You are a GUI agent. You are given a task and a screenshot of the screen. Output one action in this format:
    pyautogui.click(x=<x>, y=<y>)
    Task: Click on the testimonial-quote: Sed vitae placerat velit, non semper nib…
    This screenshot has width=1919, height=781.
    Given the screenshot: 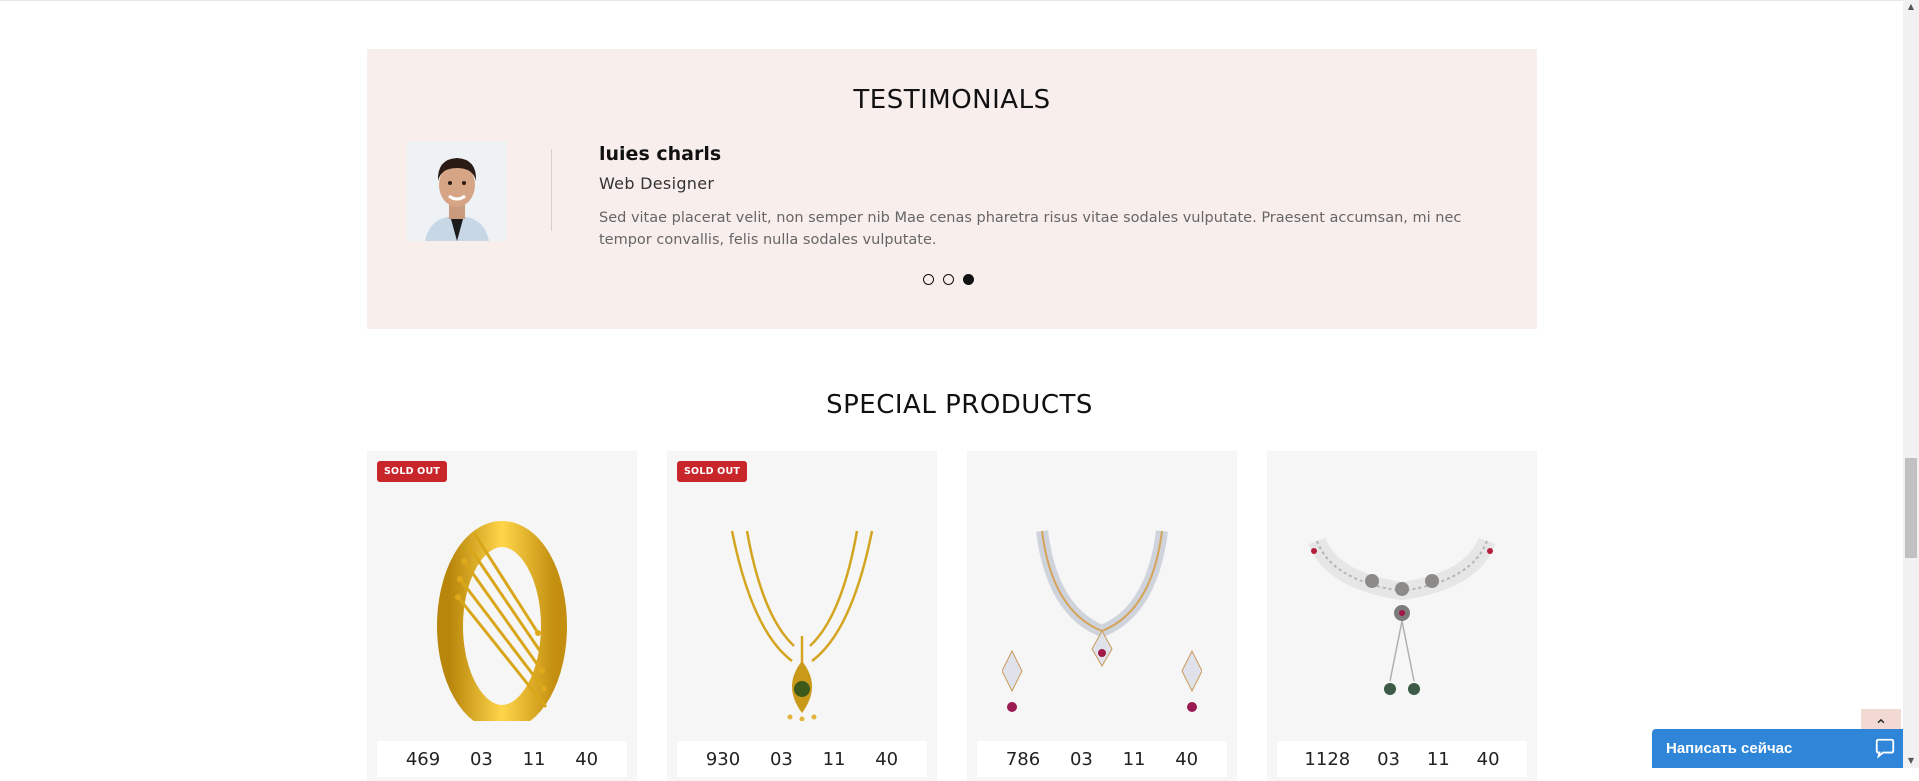 What is the action you would take?
    pyautogui.click(x=1030, y=229)
    